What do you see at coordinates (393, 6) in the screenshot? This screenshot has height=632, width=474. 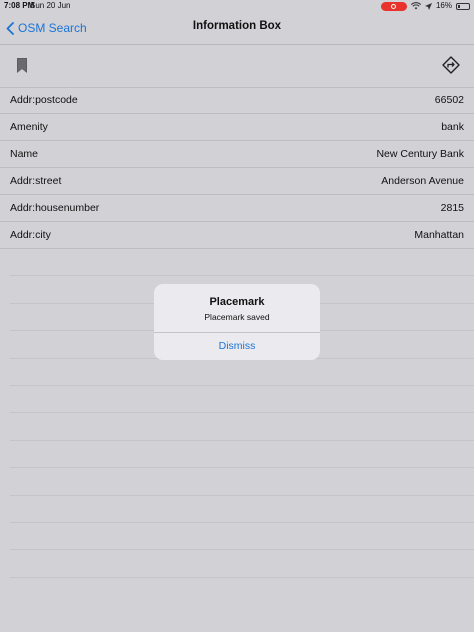 I see `screen-recording-icon` at bounding box center [393, 6].